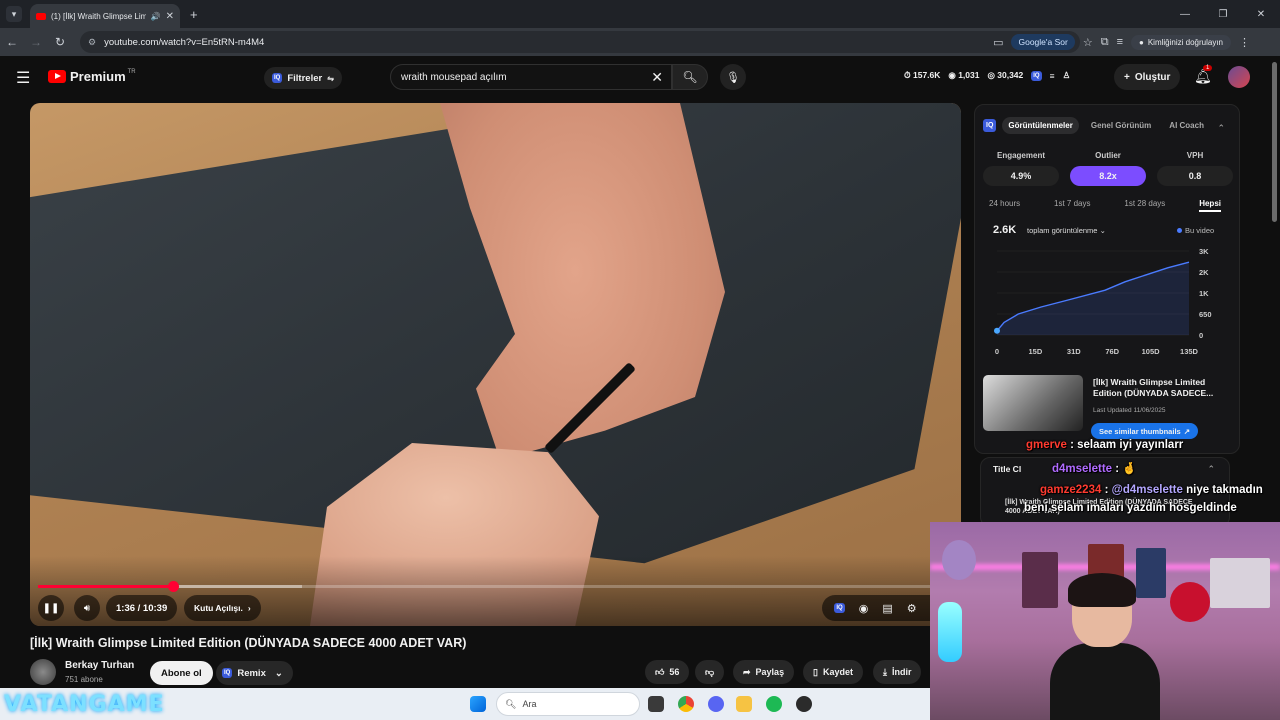 This screenshot has width=1280, height=720. What do you see at coordinates (36, 42) in the screenshot?
I see `forward-icon: →` at bounding box center [36, 42].